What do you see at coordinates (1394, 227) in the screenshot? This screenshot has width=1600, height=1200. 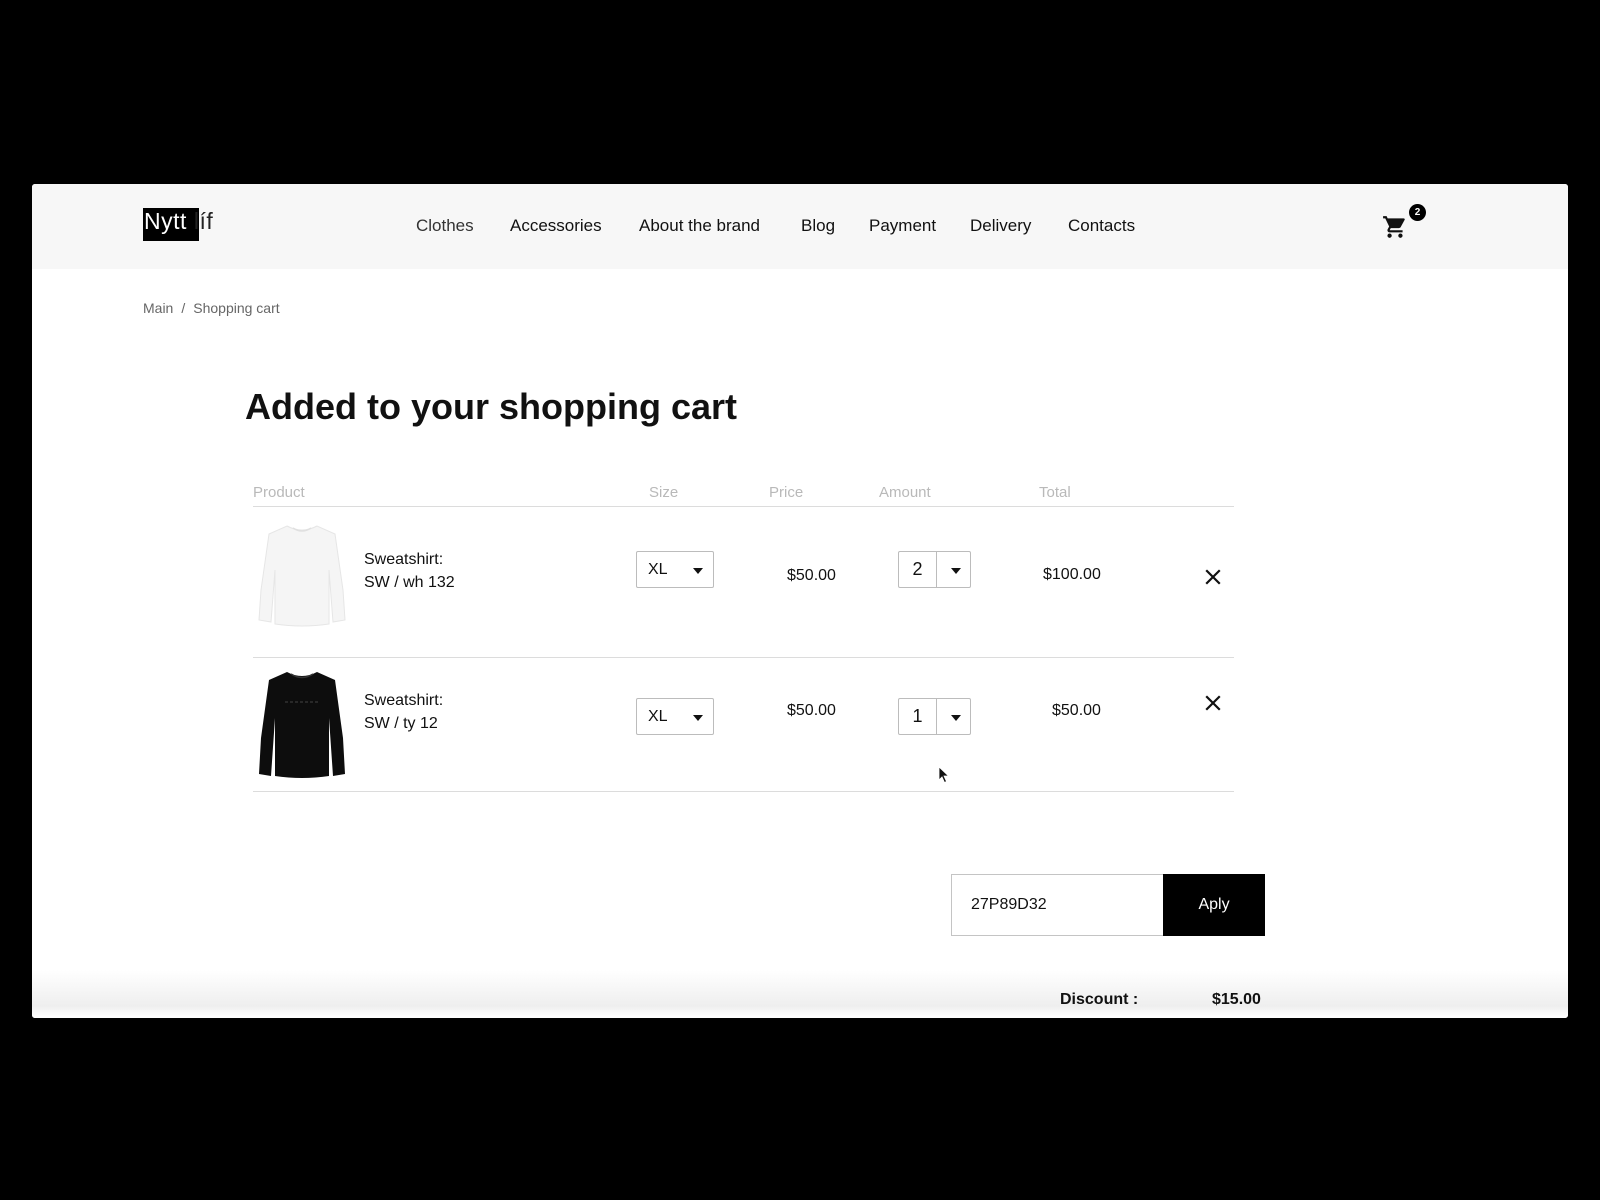 I see `cart-icon` at bounding box center [1394, 227].